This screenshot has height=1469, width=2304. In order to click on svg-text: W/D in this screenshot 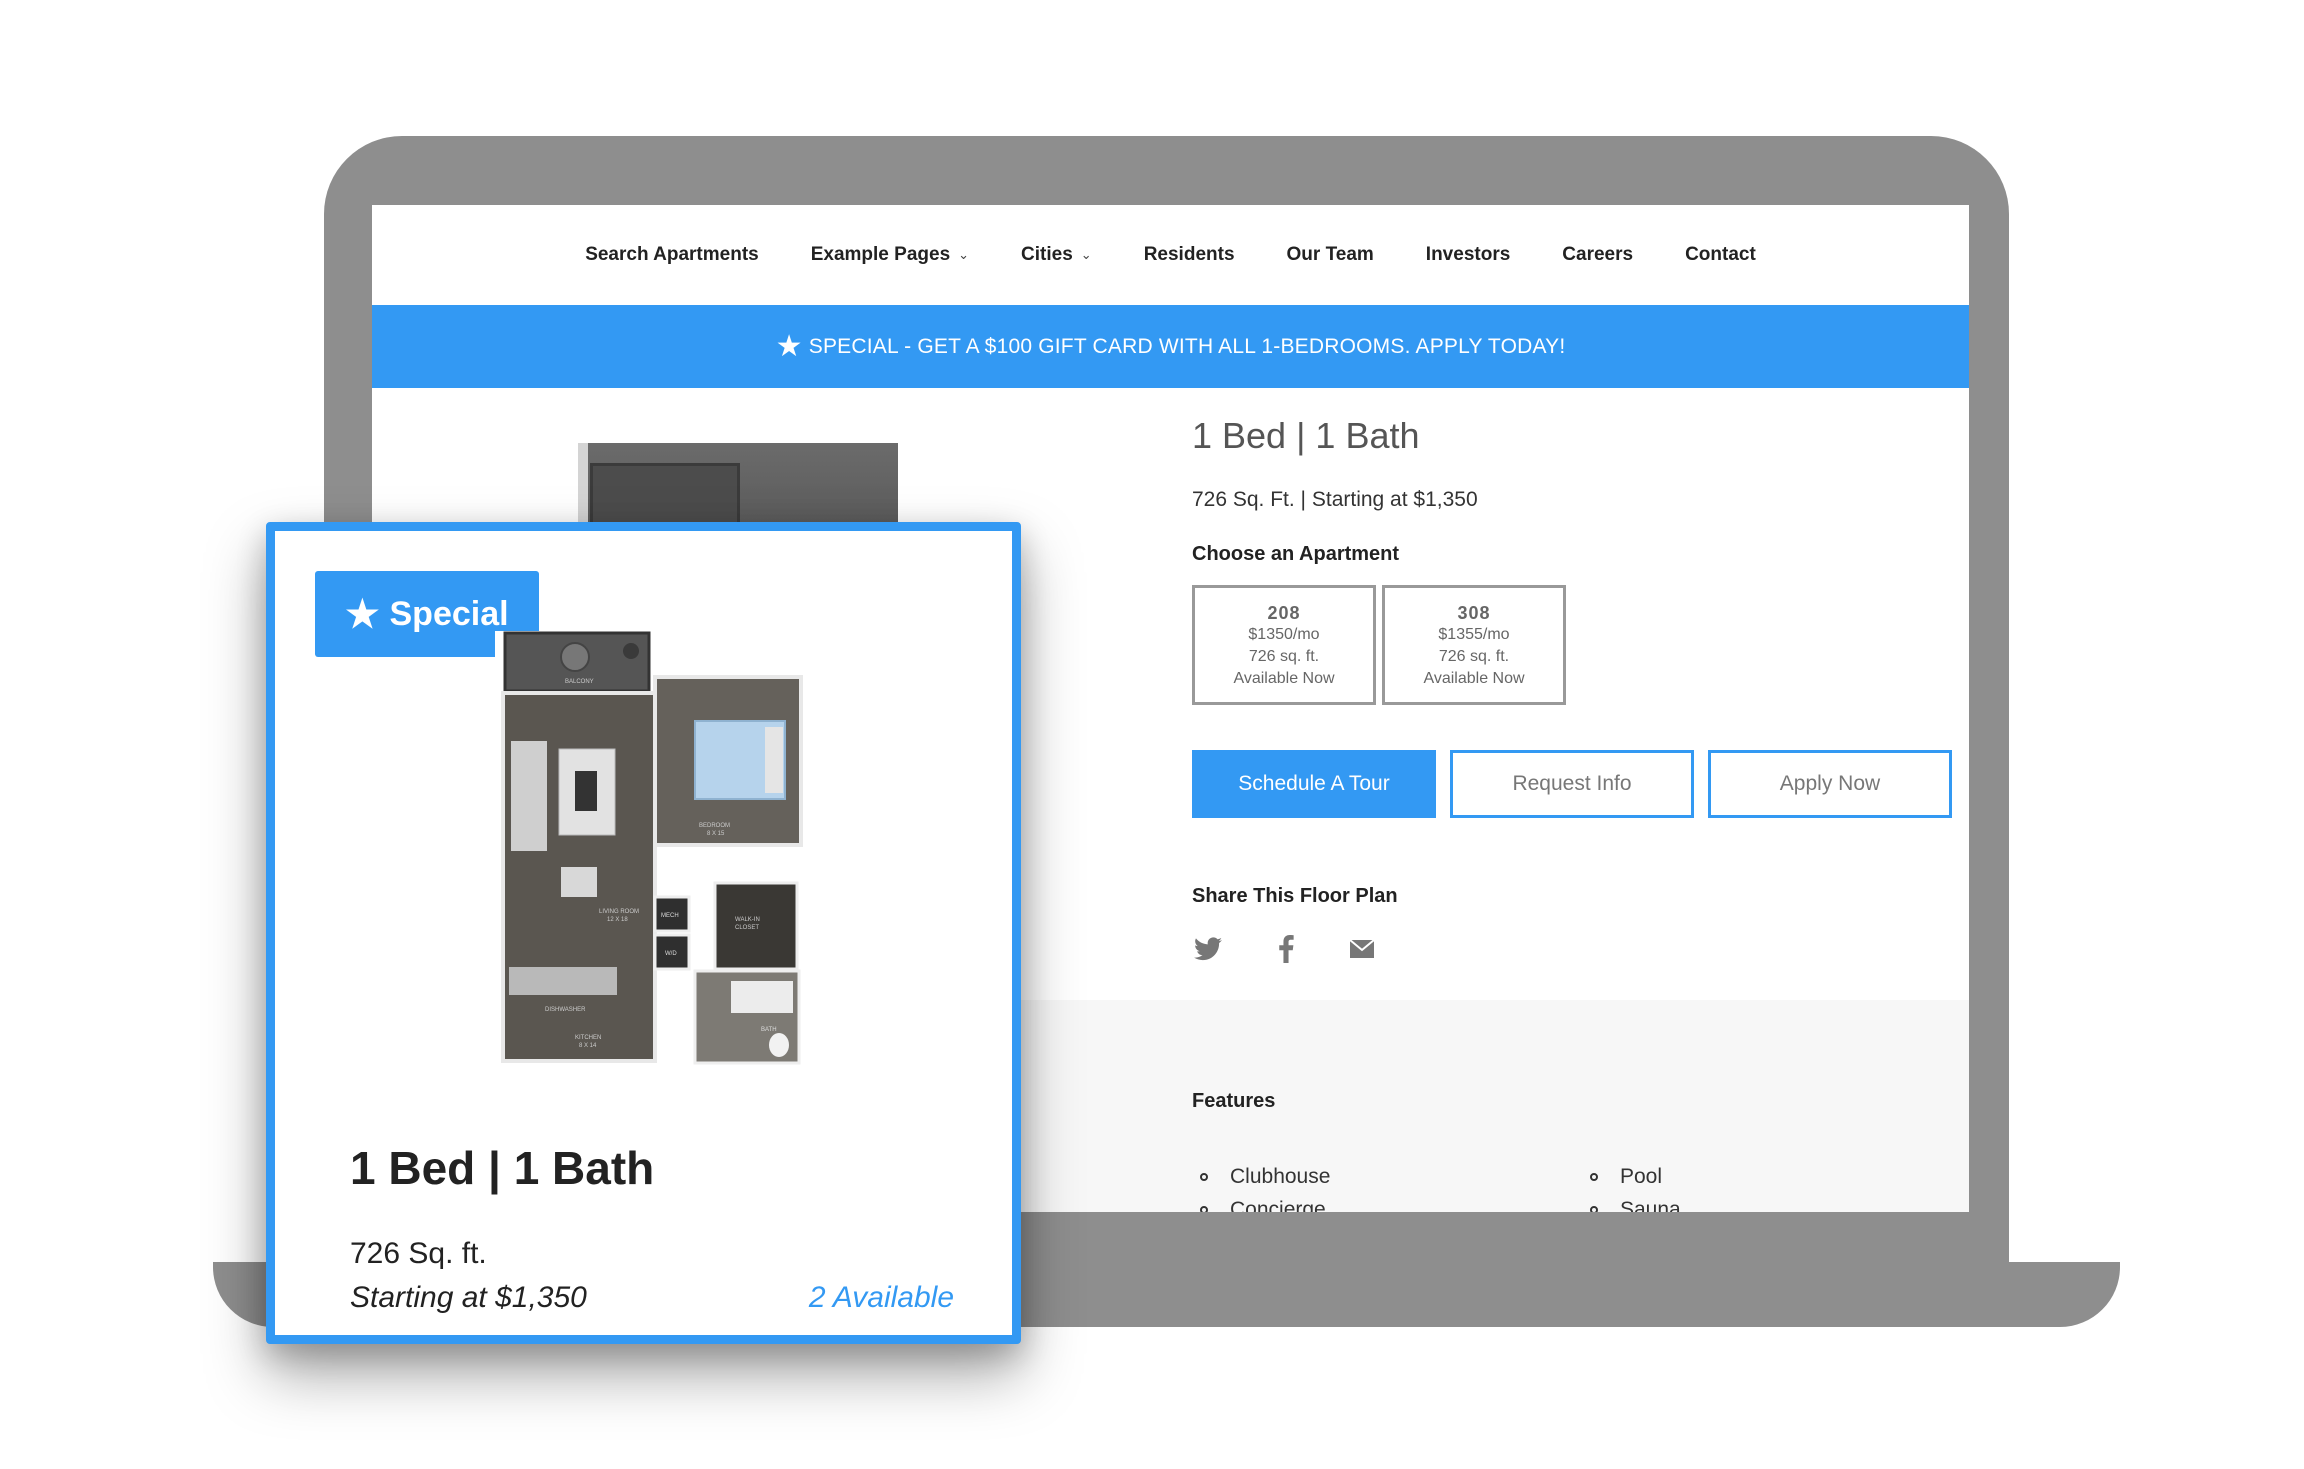, I will do `click(671, 954)`.